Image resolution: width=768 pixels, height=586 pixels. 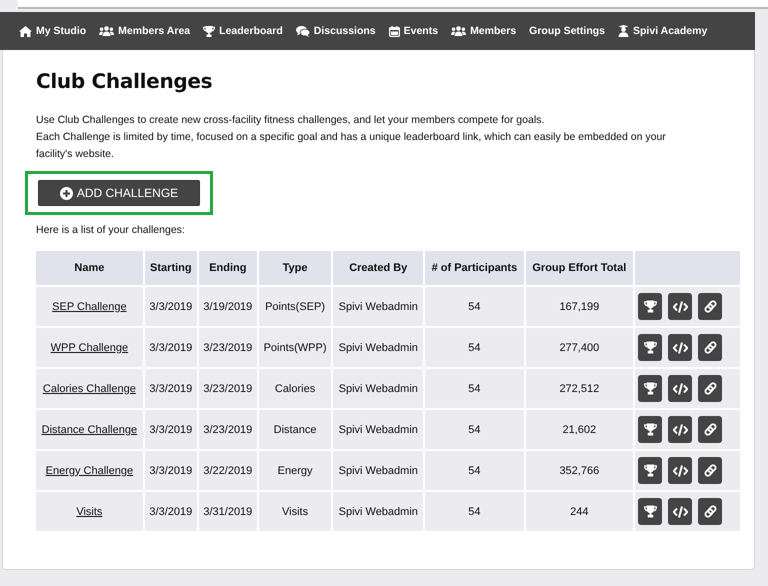 What do you see at coordinates (579, 347) in the screenshot?
I see `table-cell: 277,400` at bounding box center [579, 347].